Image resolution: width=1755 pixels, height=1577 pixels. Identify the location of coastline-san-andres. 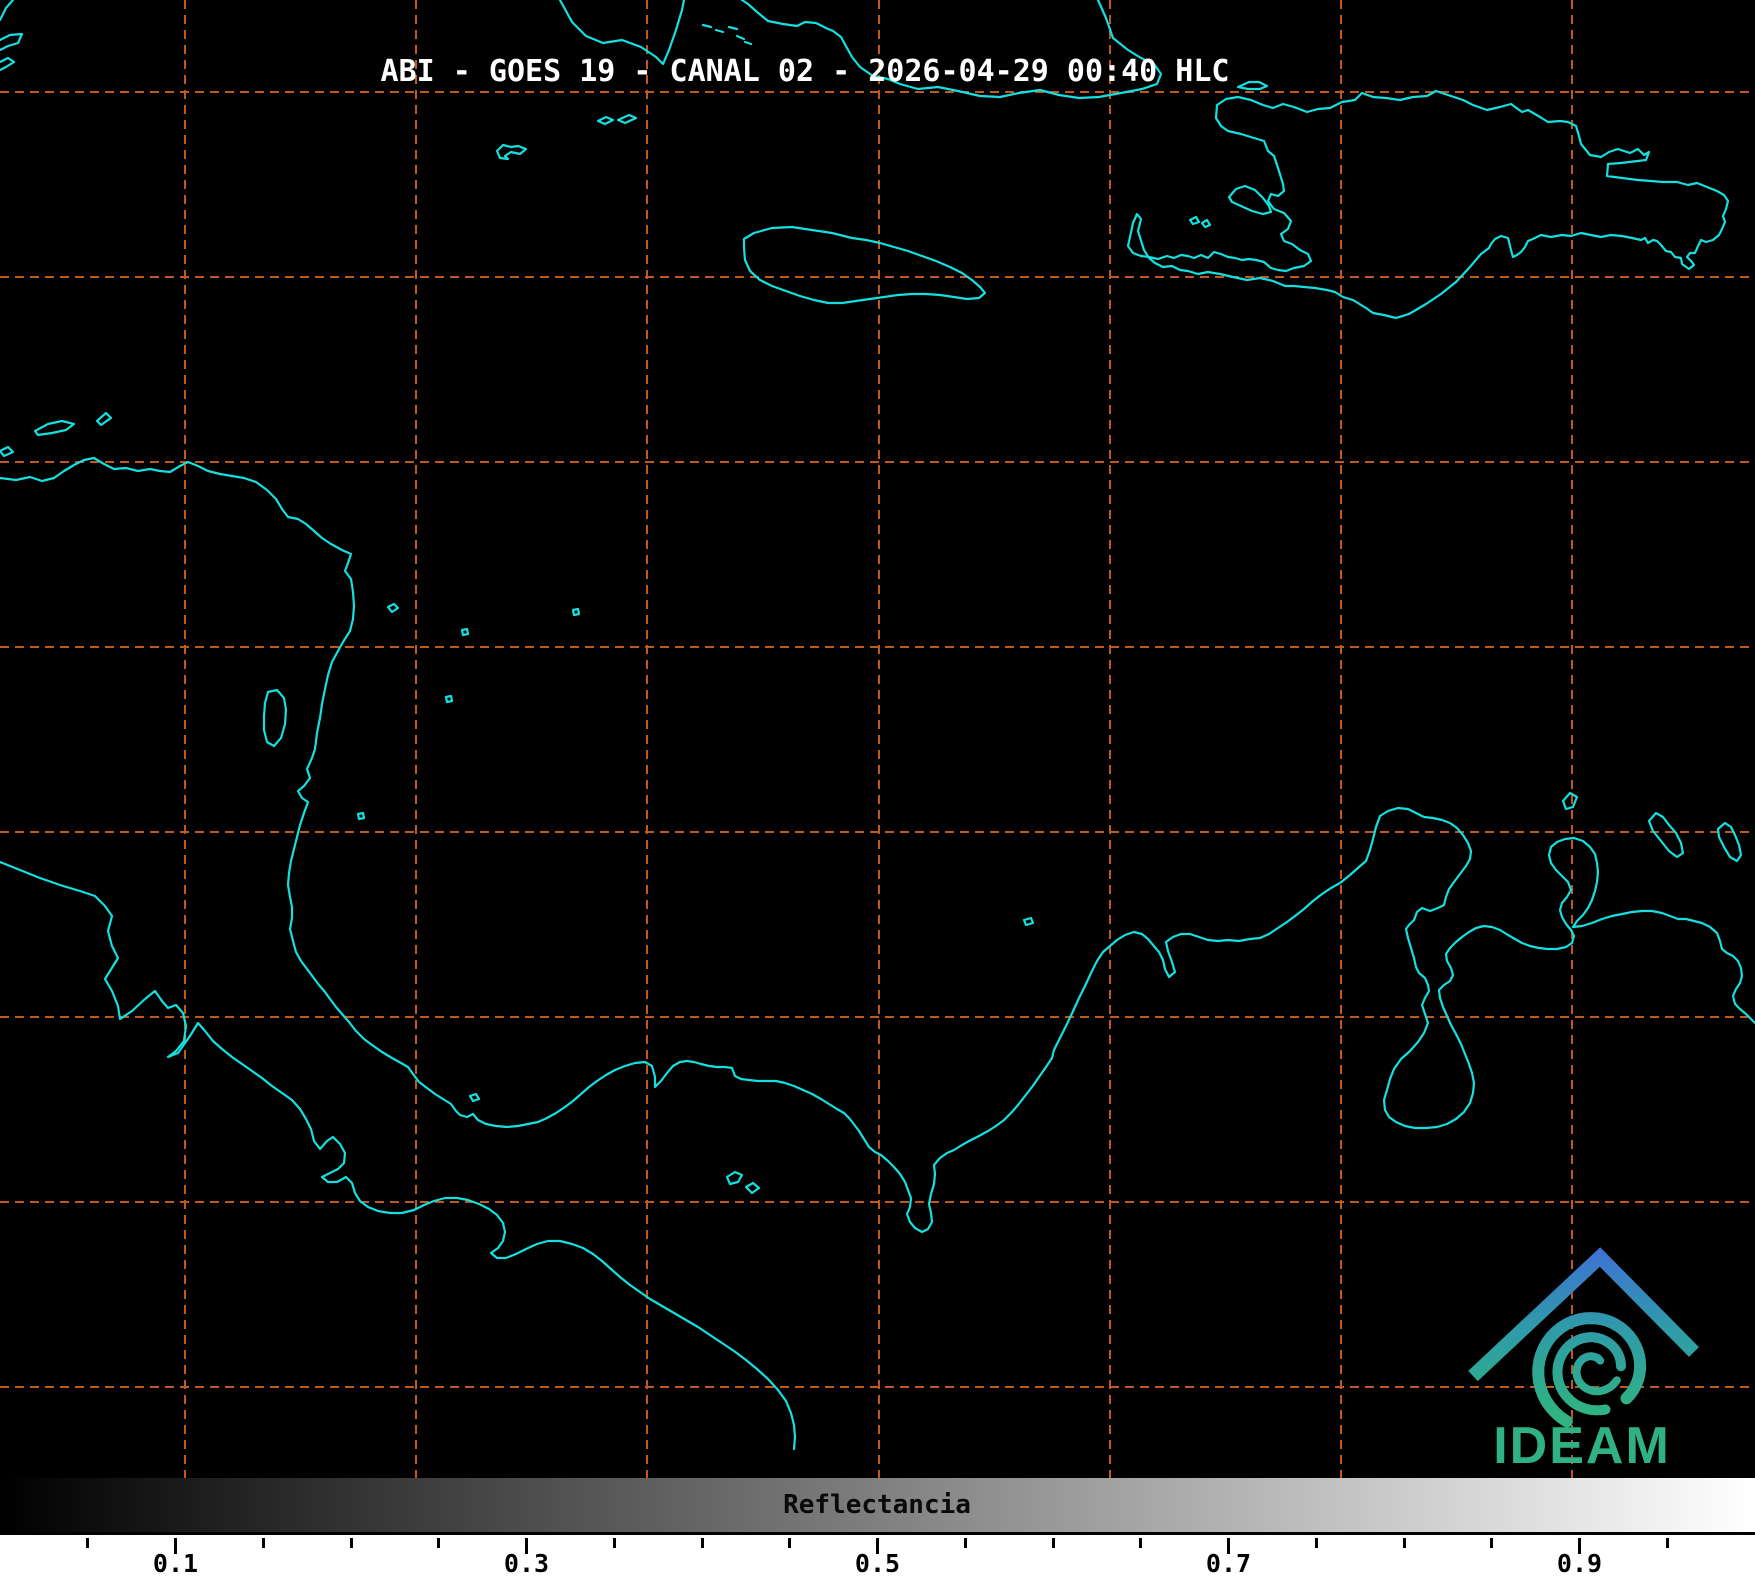
(576, 612).